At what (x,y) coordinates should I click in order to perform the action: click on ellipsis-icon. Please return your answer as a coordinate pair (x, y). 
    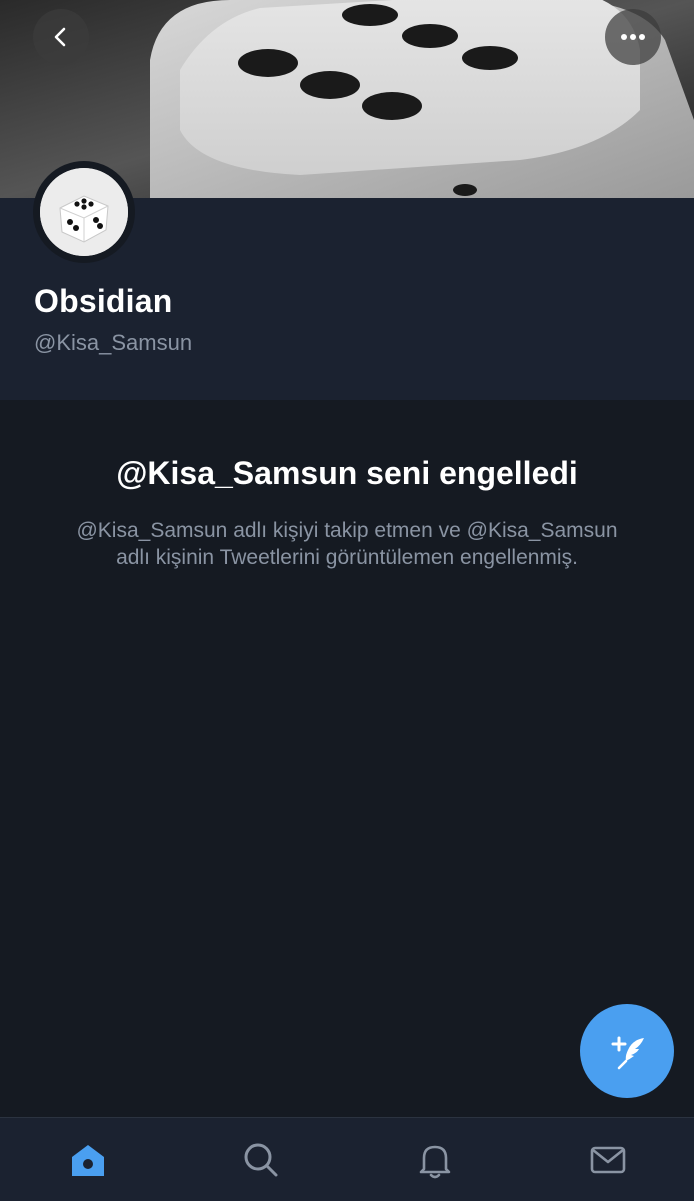
    Looking at the image, I should click on (633, 37).